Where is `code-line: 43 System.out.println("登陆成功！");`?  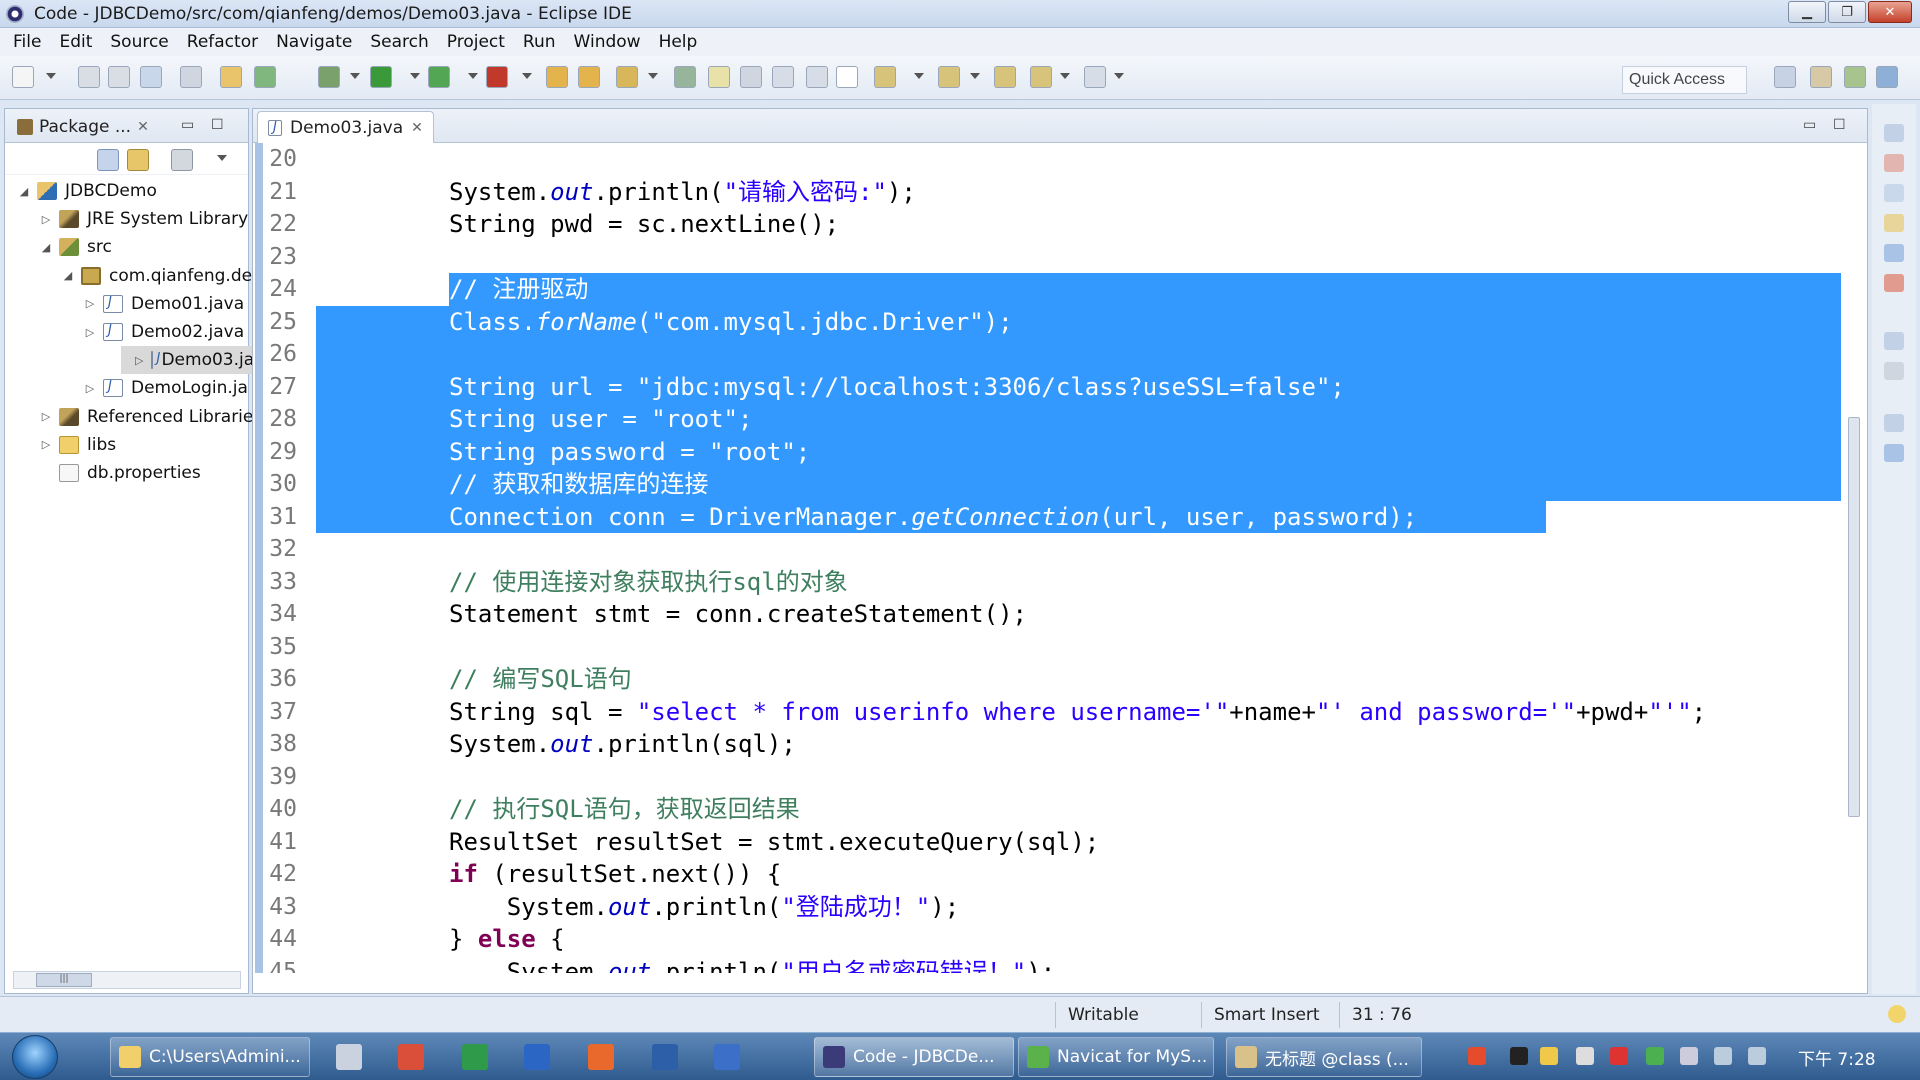
code-line: 43 System.out.println("登陆成功！"); is located at coordinates (1052, 907).